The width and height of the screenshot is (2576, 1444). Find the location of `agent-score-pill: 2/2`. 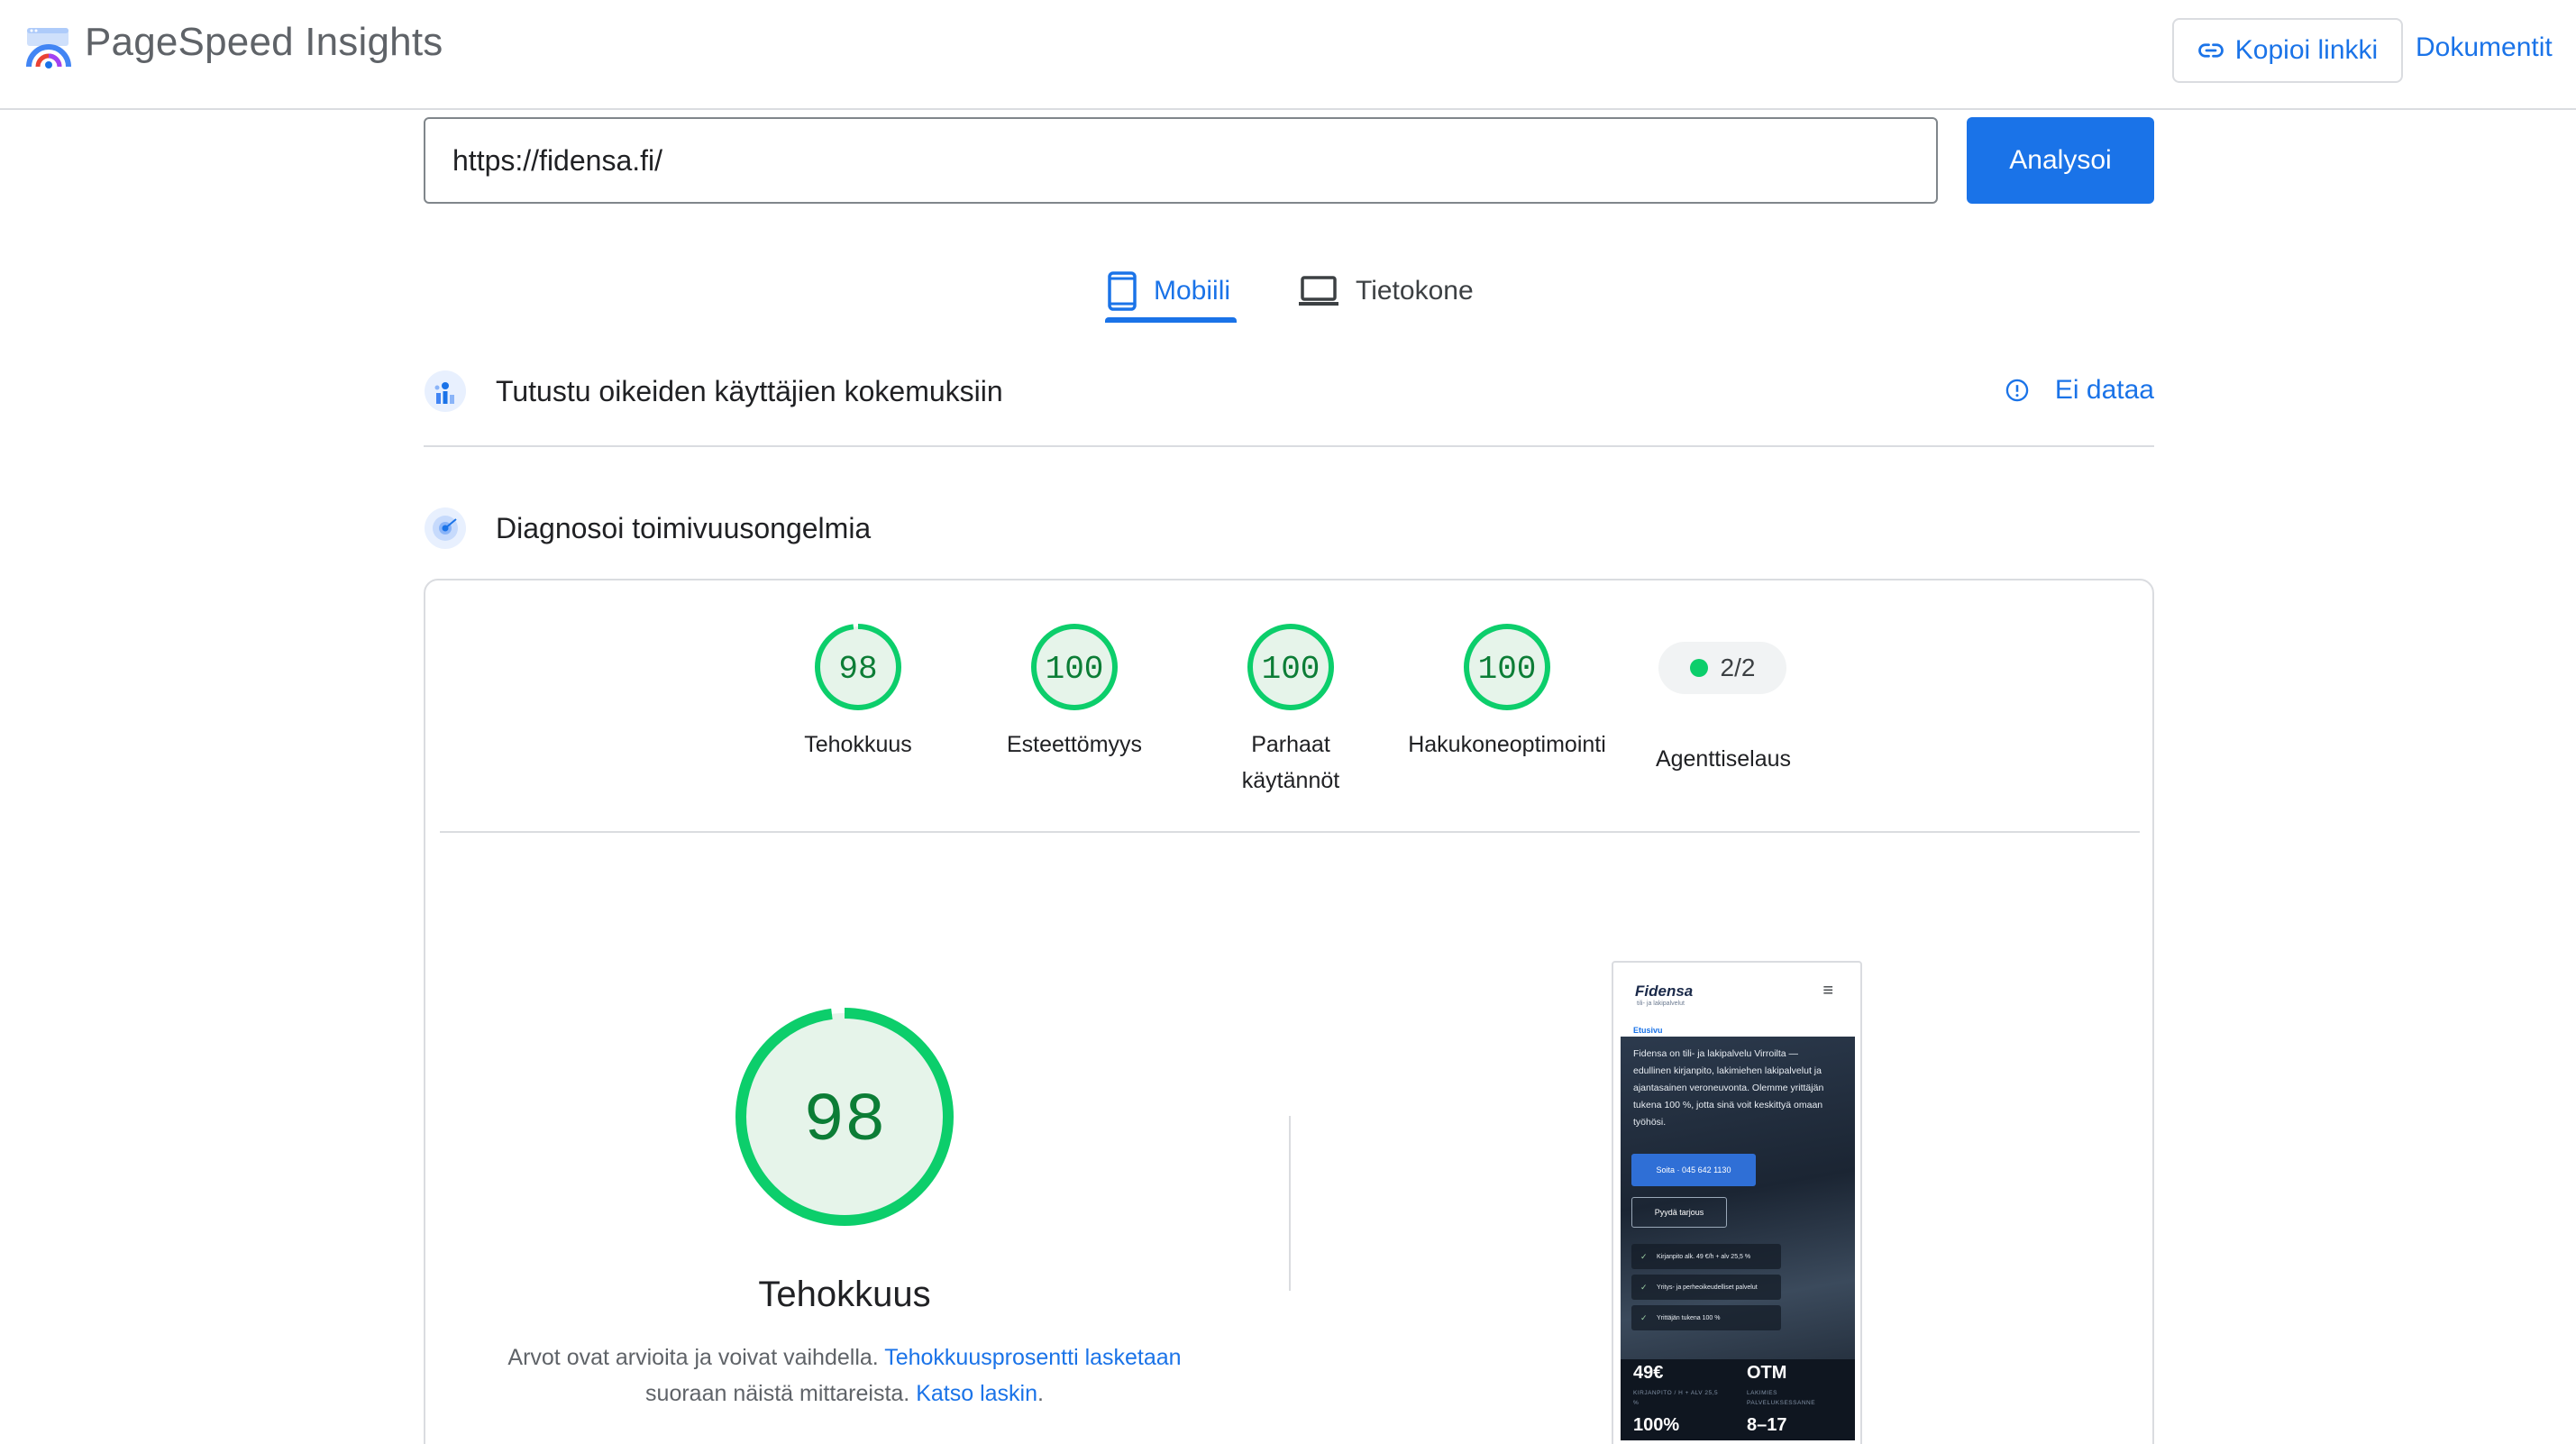

agent-score-pill: 2/2 is located at coordinates (1722, 668).